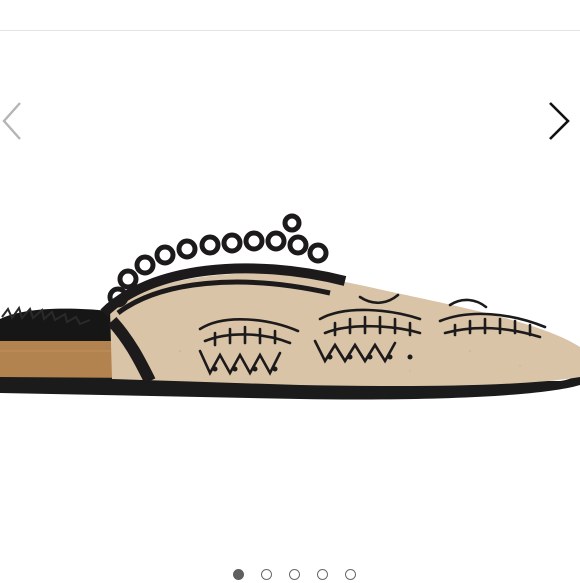 Image resolution: width=580 pixels, height=583 pixels. I want to click on top-bar, so click(290, 15).